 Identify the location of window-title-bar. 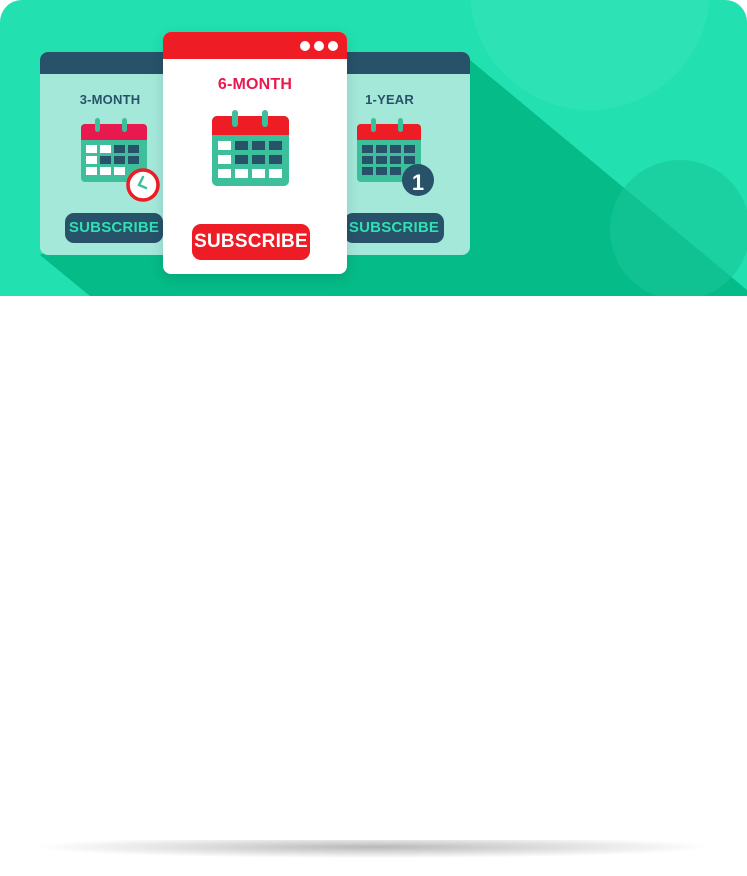
(255, 45).